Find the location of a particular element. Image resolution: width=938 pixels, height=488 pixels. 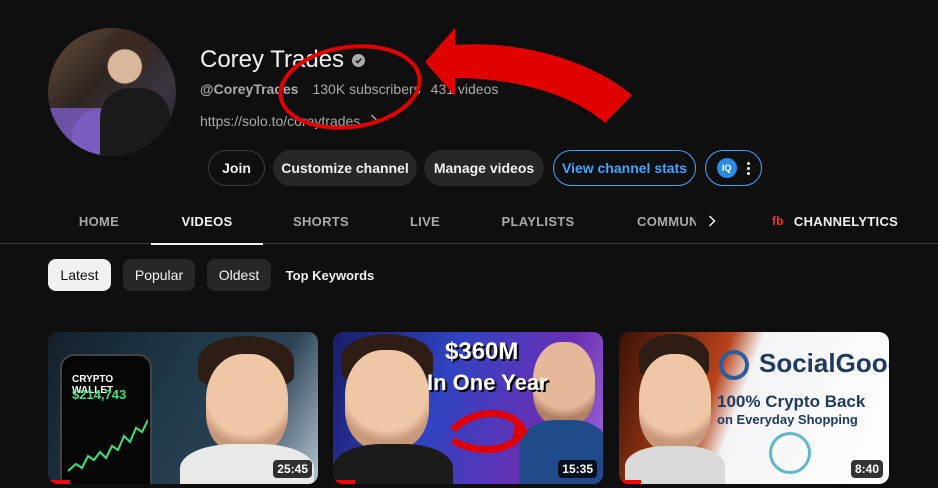

video-duration: 8:40 is located at coordinates (866, 469).